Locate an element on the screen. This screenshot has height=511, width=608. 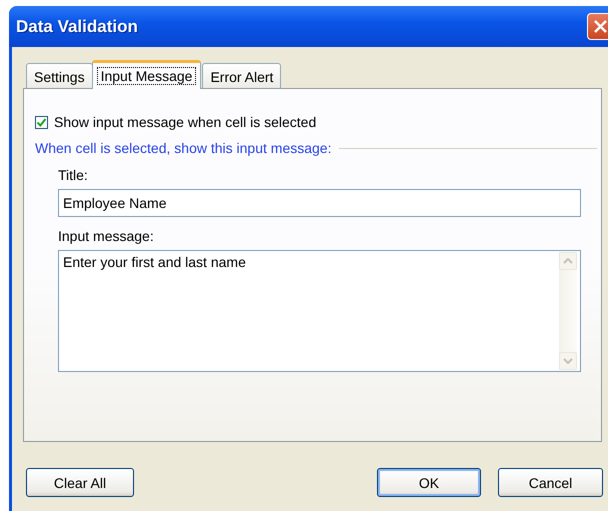
field-label: Input message: is located at coordinates (106, 236).